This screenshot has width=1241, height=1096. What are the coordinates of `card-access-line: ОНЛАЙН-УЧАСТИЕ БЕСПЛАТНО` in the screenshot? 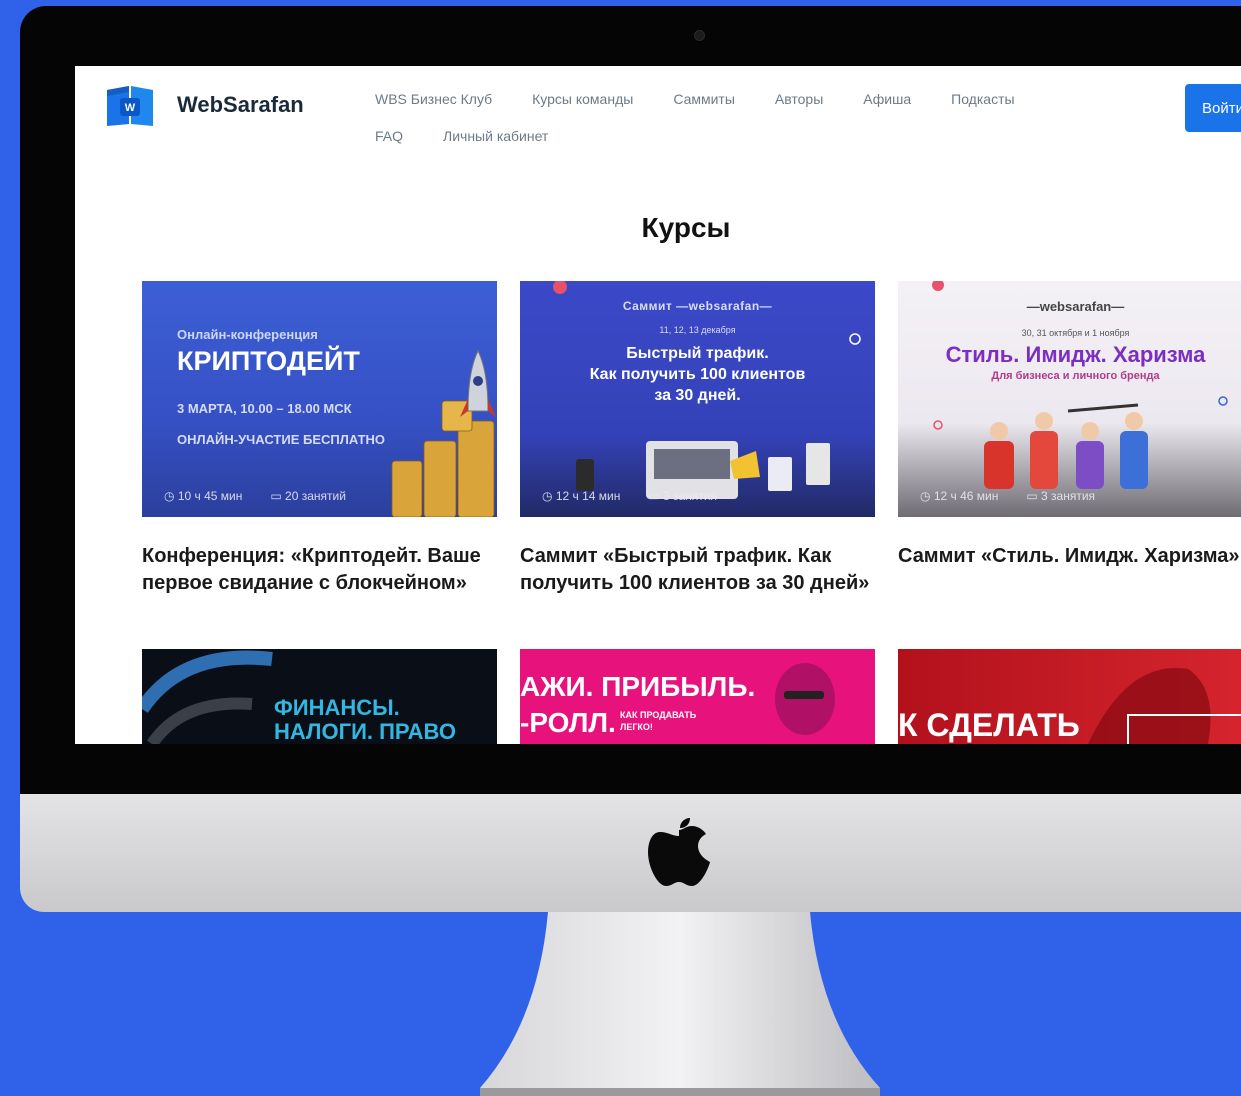 It's located at (281, 439).